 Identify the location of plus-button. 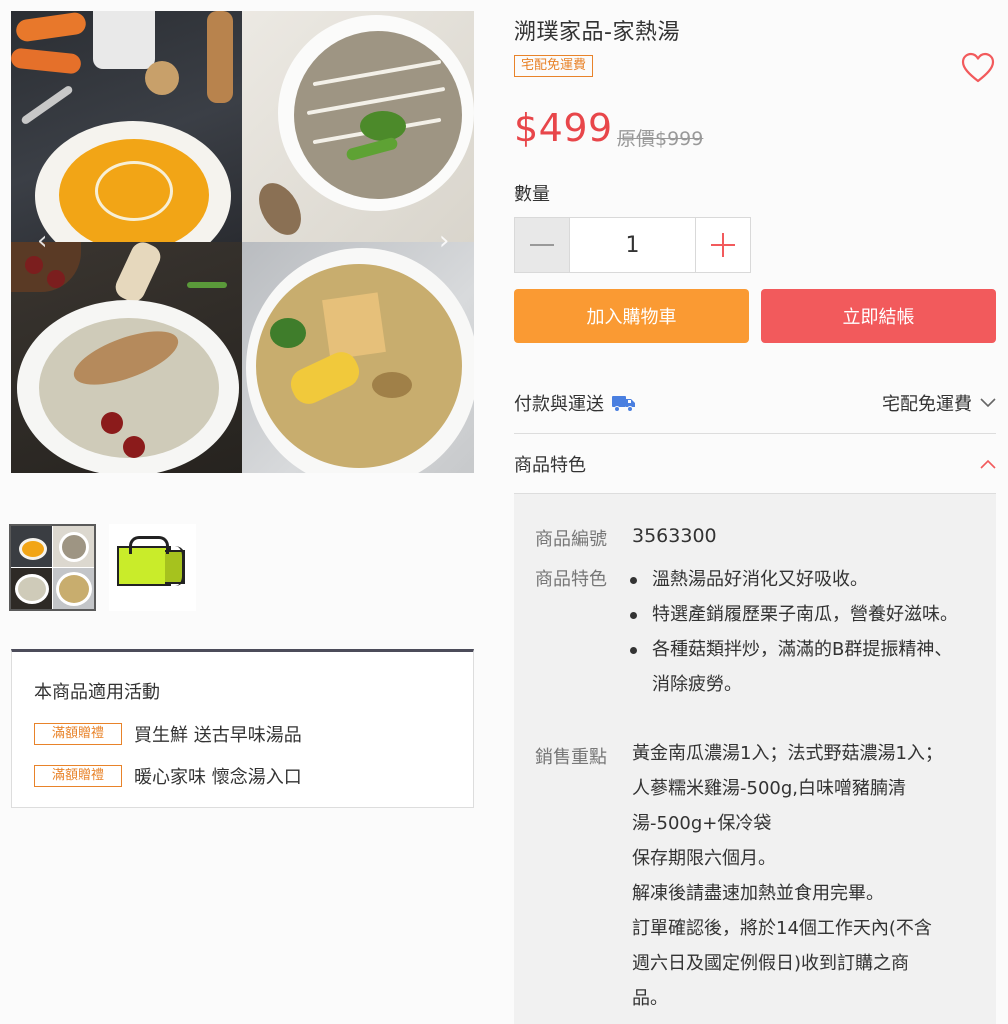
(722, 245).